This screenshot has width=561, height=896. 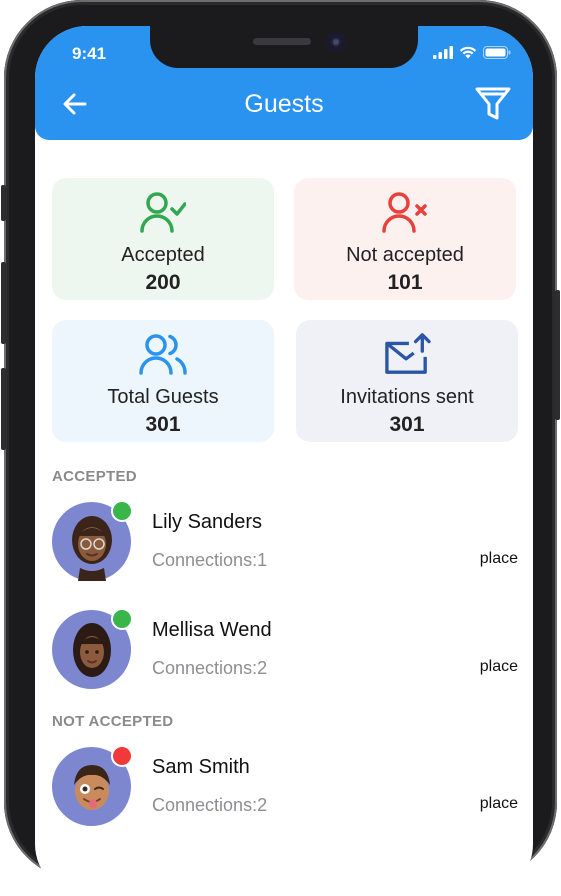 What do you see at coordinates (3, 303) in the screenshot?
I see `volume-up-button` at bounding box center [3, 303].